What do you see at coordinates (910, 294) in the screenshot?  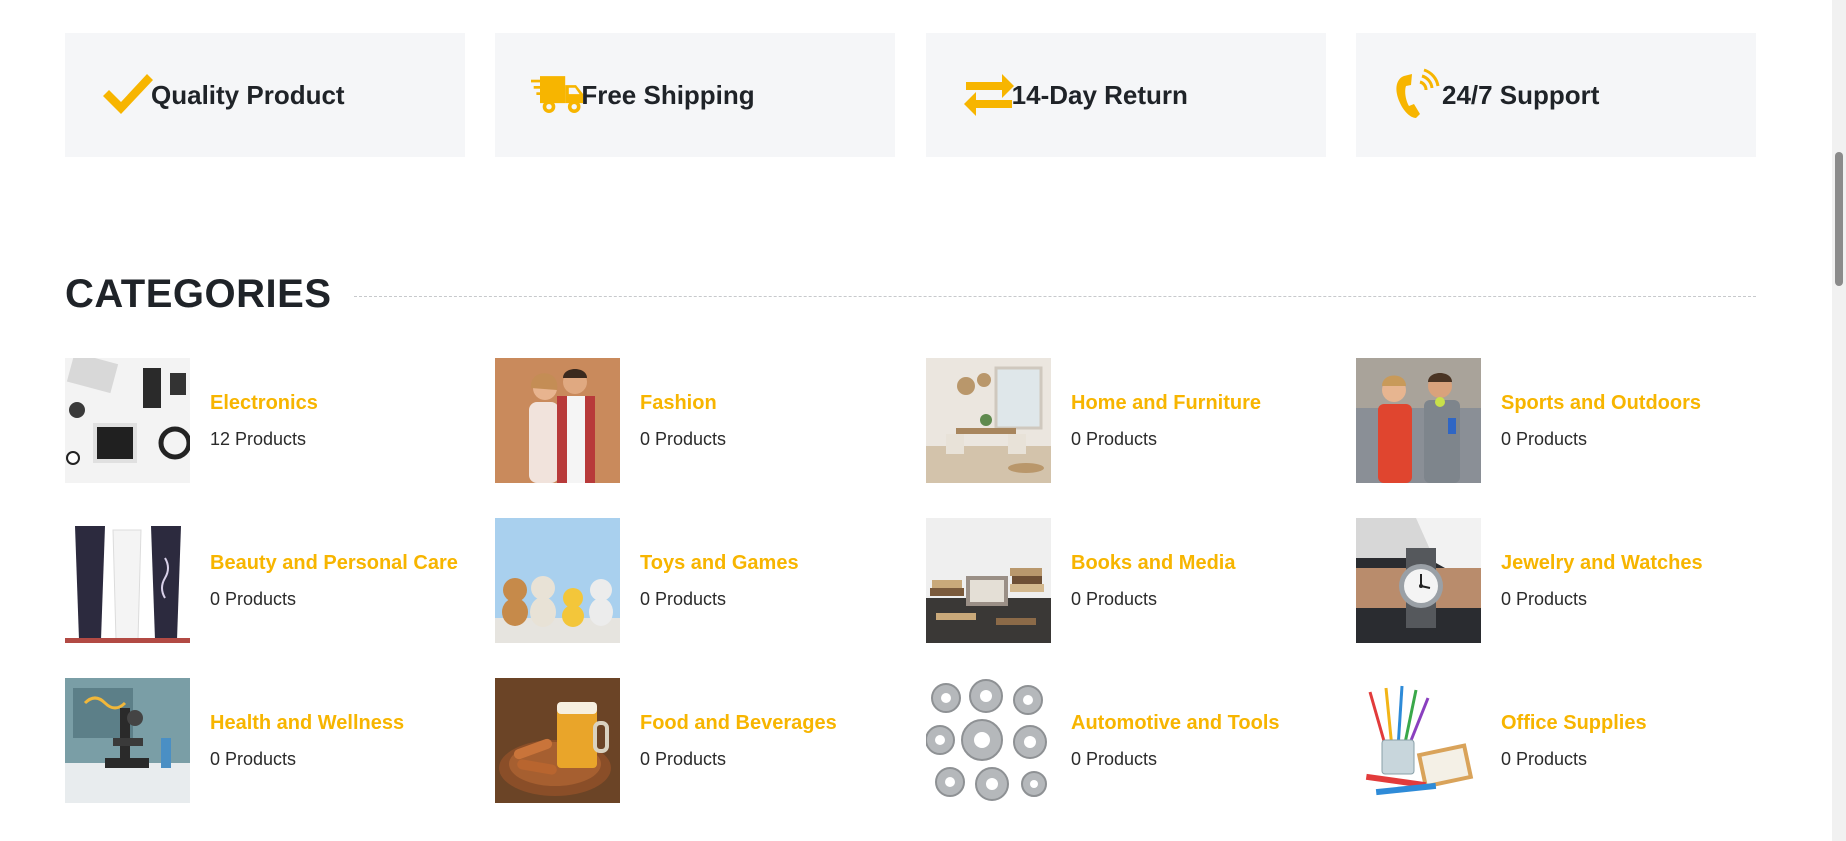 I see `categories-heading: CATEGORIES` at bounding box center [910, 294].